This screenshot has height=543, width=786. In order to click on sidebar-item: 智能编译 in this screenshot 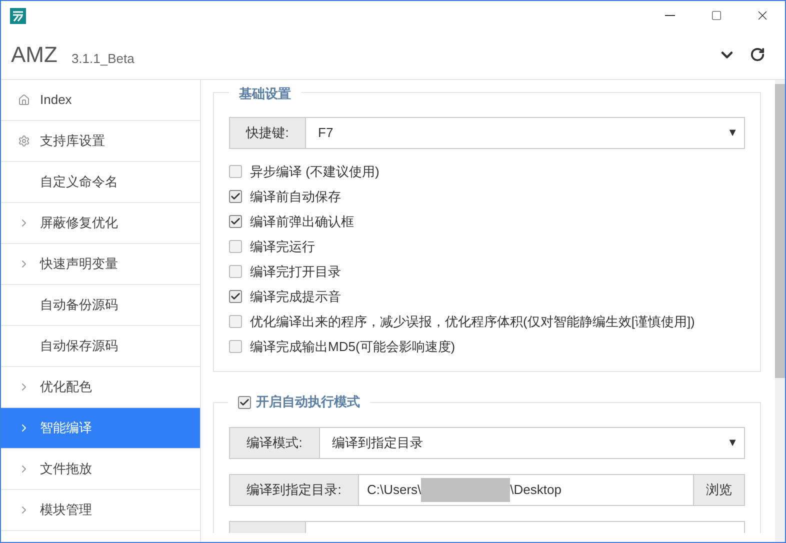, I will do `click(100, 428)`.